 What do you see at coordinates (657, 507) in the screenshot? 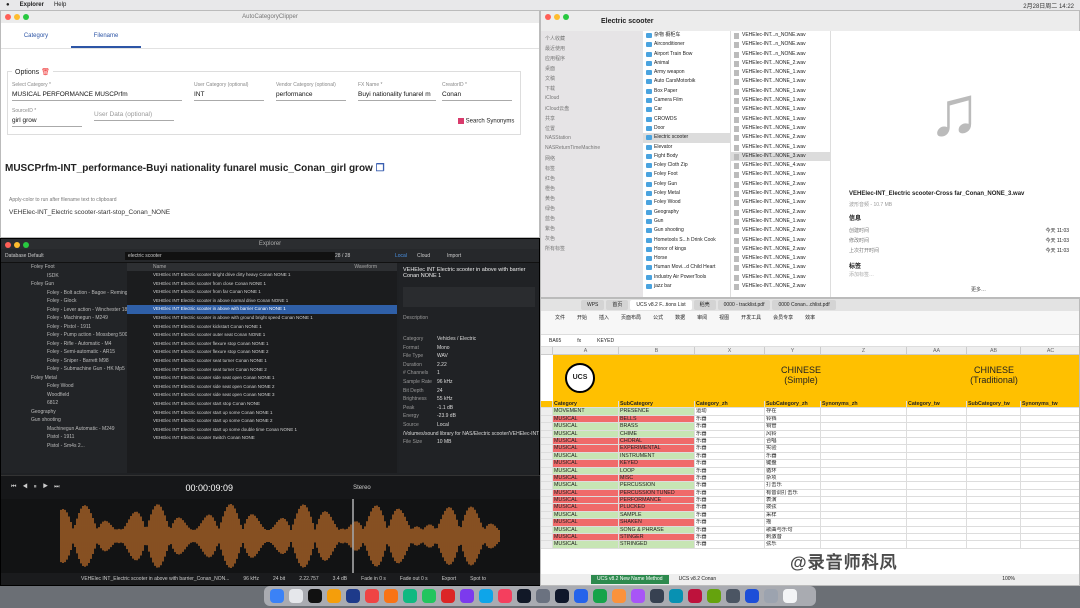
I see `cell: PLUCKED` at bounding box center [657, 507].